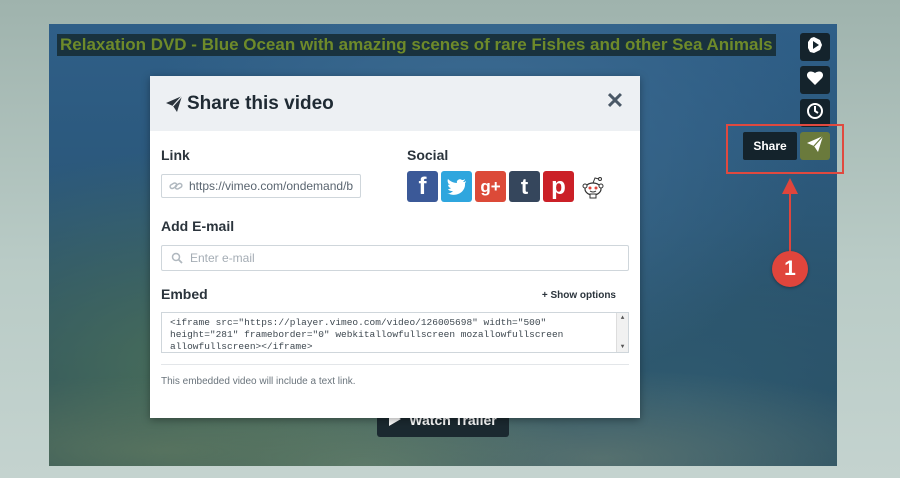 This screenshot has height=478, width=900. I want to click on callout-1: 1, so click(790, 269).